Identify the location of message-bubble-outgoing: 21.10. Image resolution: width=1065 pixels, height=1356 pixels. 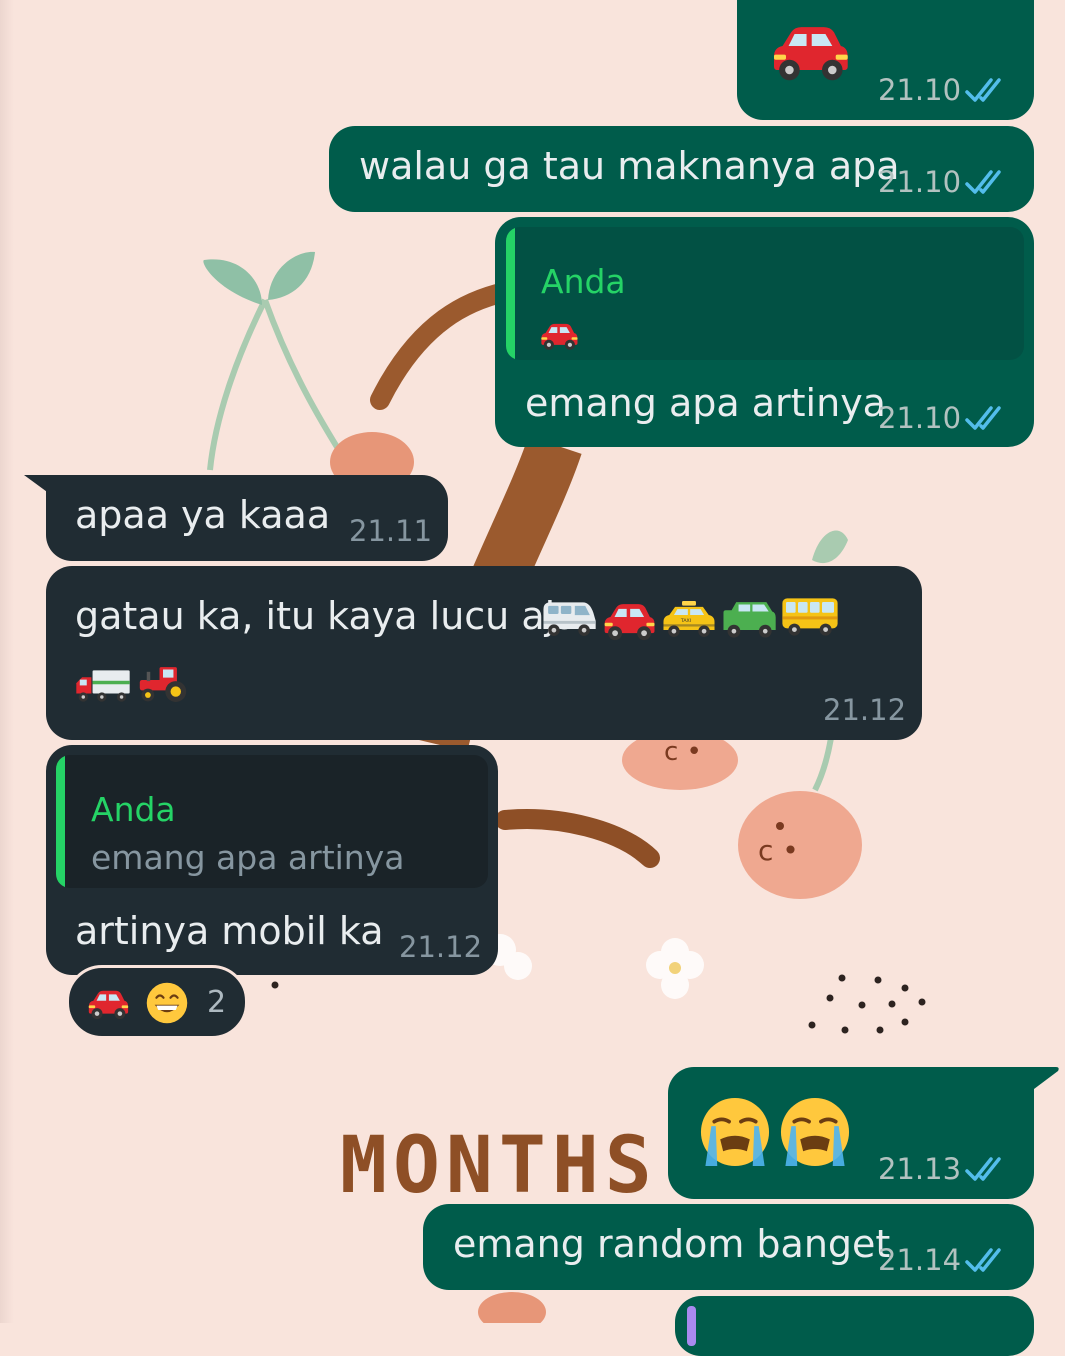
(885, 60).